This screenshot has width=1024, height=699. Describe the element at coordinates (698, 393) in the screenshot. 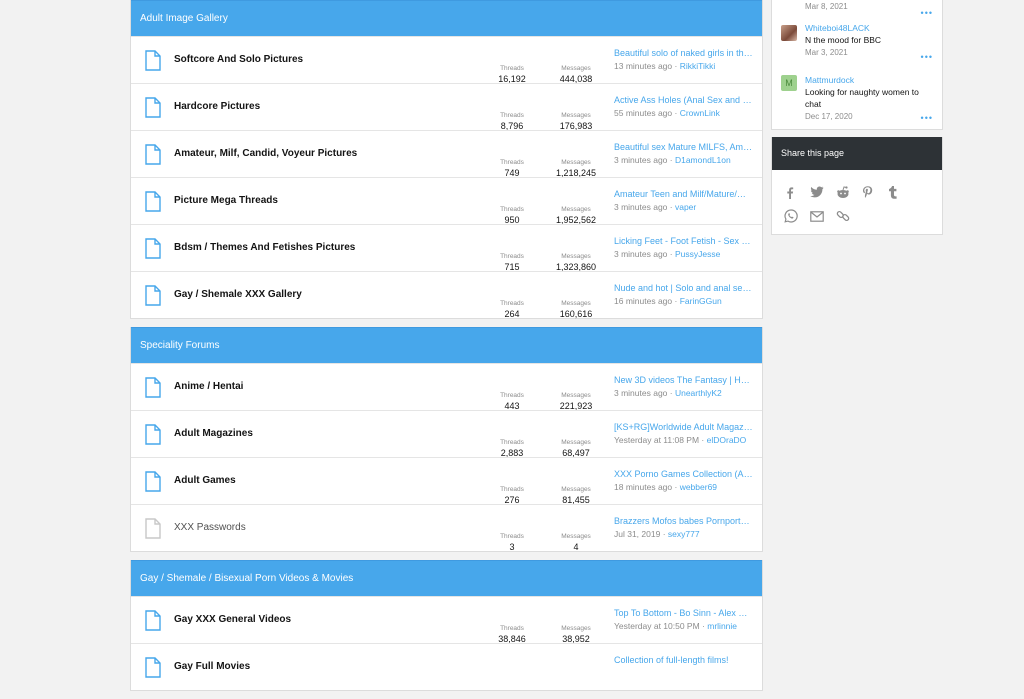

I see `latest-user-link: UnearthlyK2` at that location.